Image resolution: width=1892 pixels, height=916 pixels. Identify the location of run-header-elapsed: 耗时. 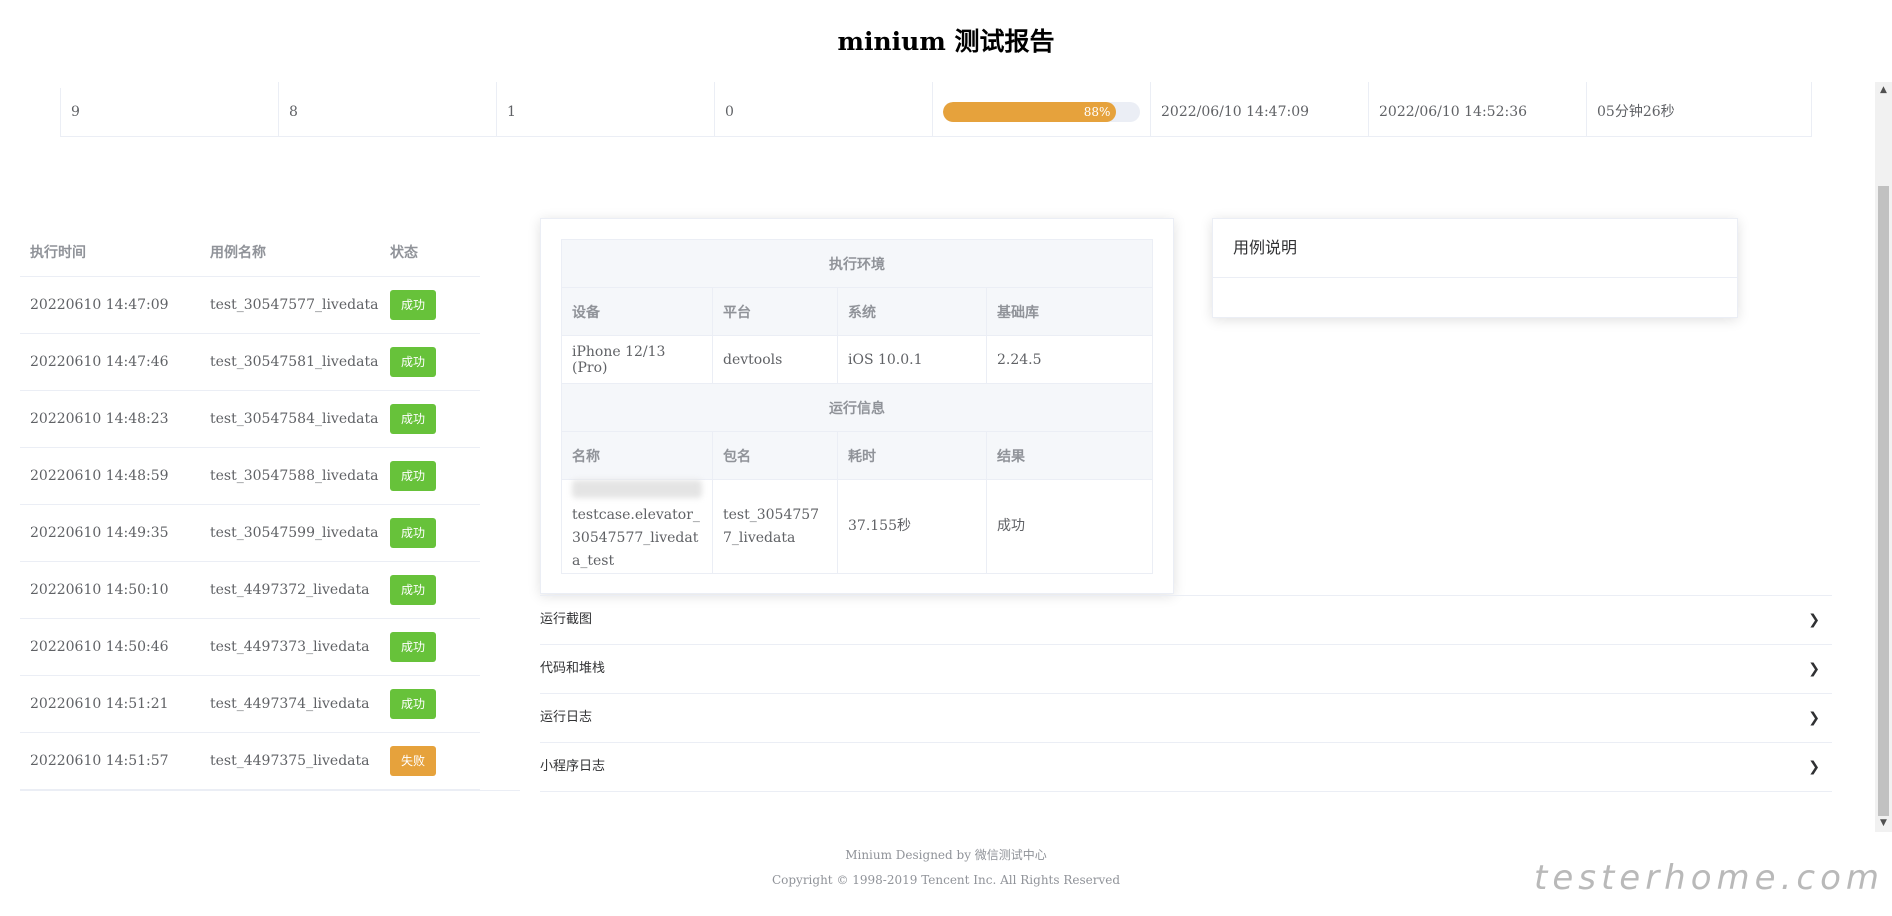
(912, 455).